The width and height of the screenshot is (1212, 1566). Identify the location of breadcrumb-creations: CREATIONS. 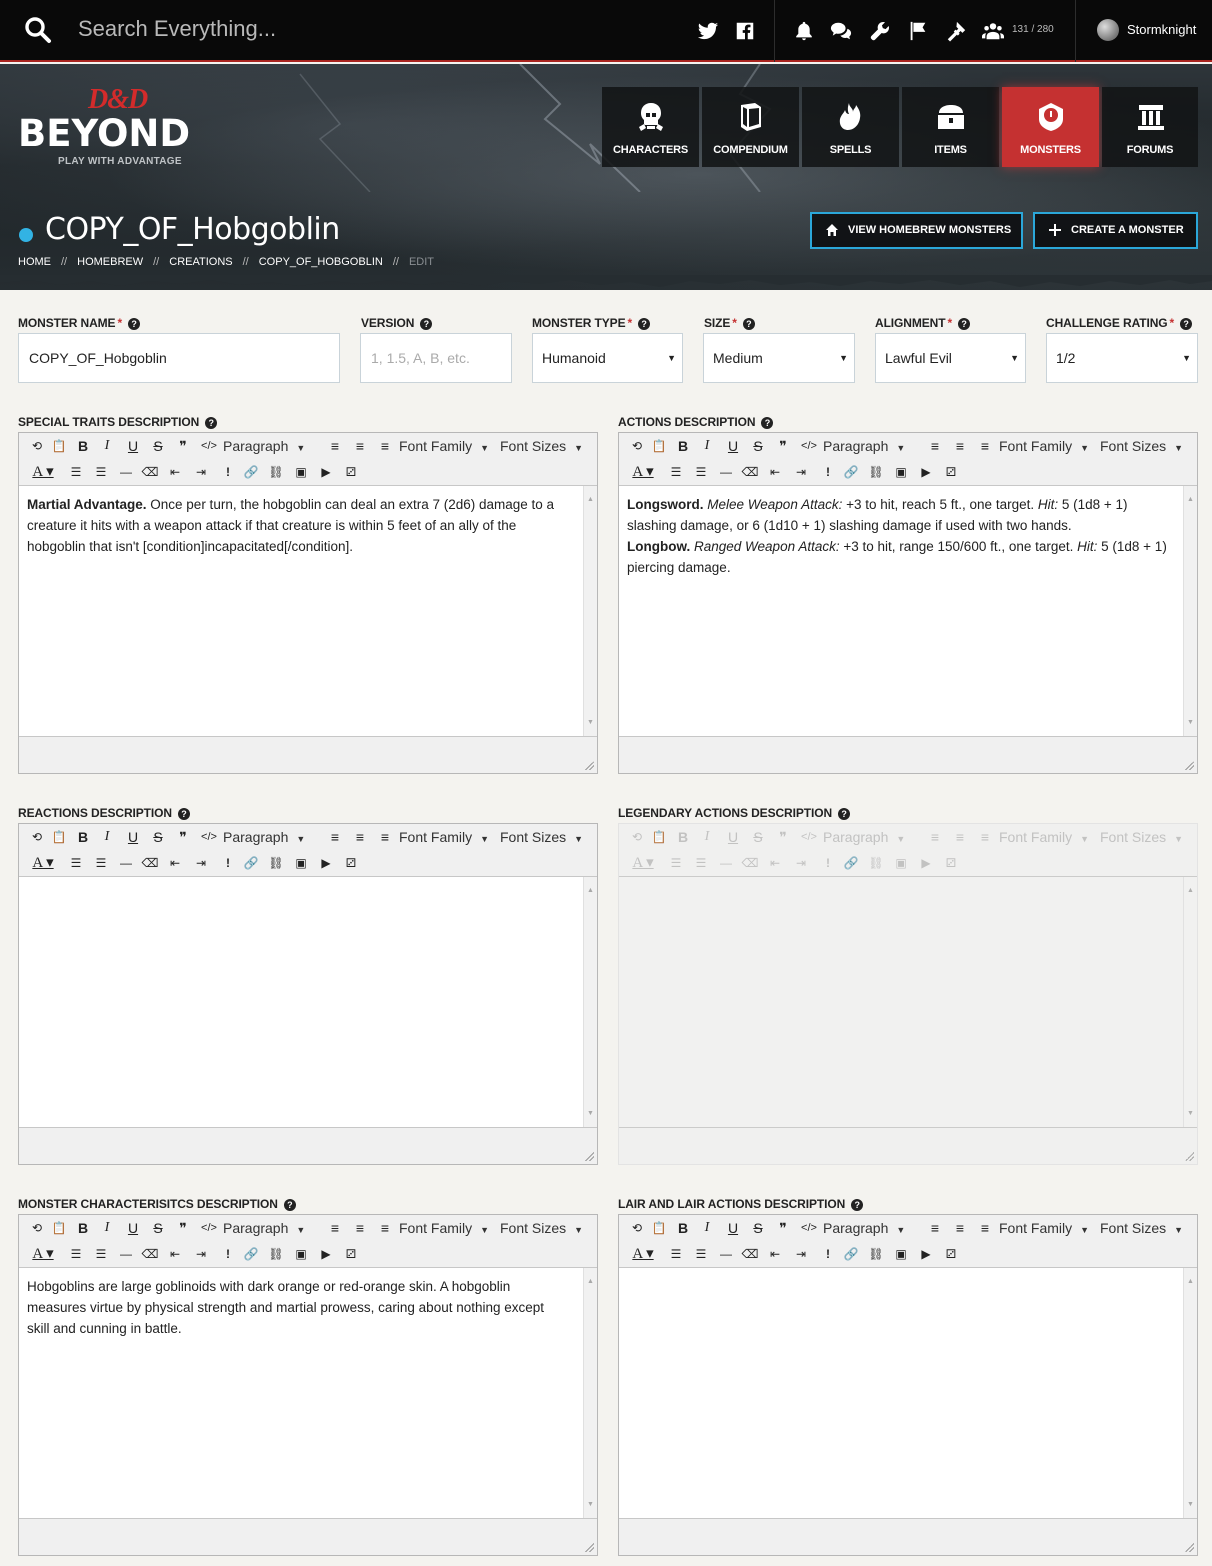
(200, 262).